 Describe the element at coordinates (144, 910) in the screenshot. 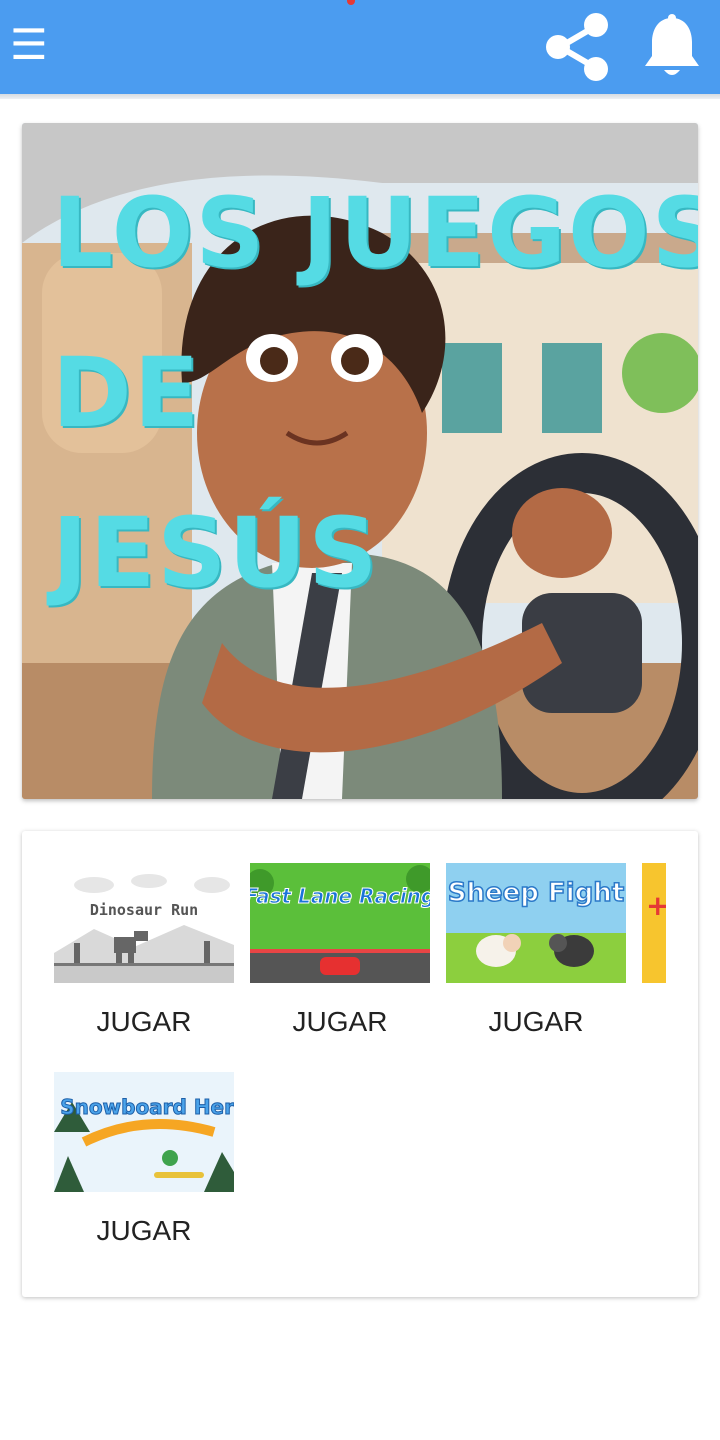

I see `thumb-title: Dinosaur Run` at that location.